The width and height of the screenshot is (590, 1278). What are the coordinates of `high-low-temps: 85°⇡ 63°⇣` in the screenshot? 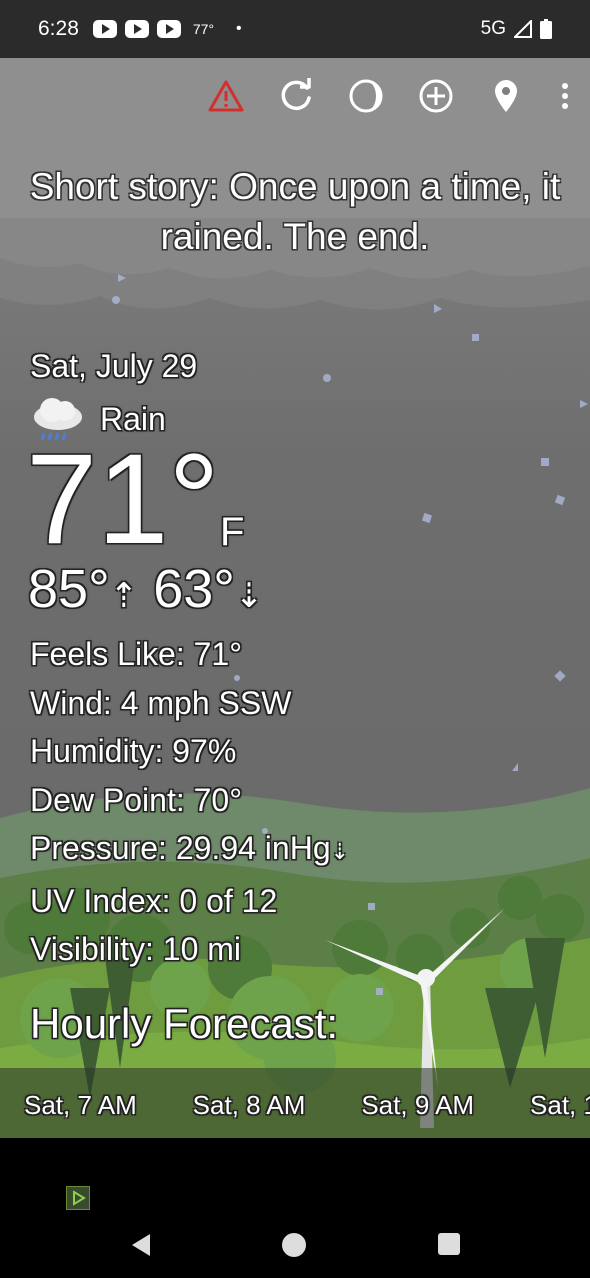 It's located at (145, 589).